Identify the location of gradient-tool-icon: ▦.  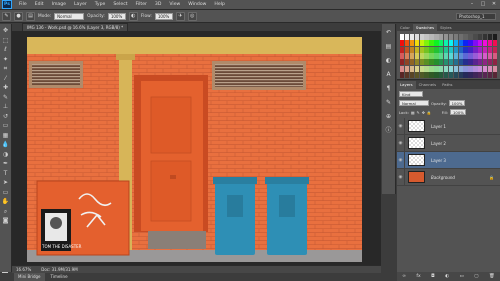
(6, 136).